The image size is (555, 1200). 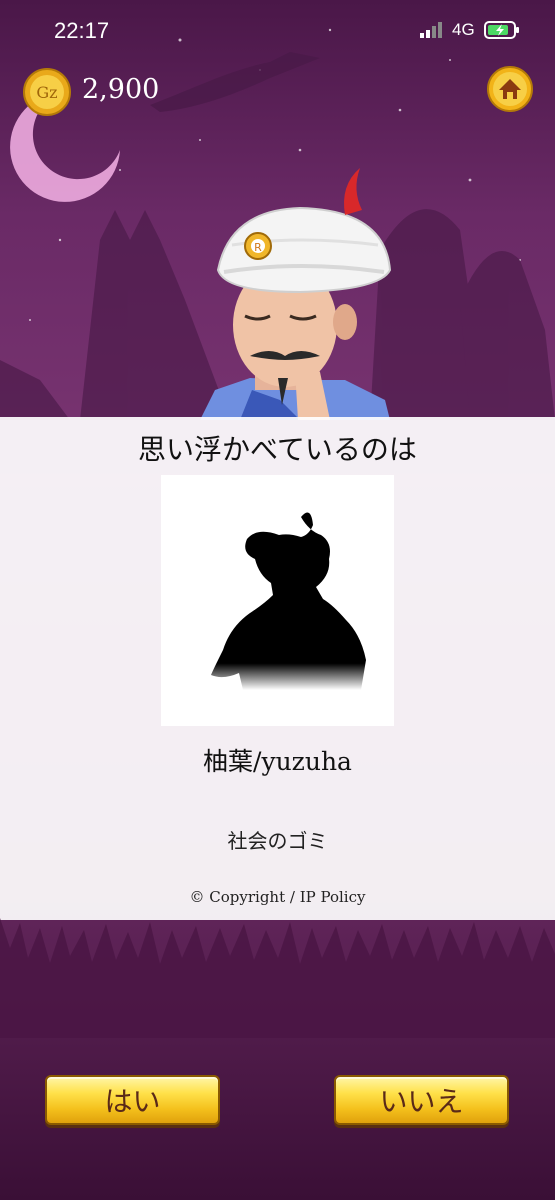 What do you see at coordinates (277, 897) in the screenshot?
I see `copyright-link: © Copyright / IP Policy` at bounding box center [277, 897].